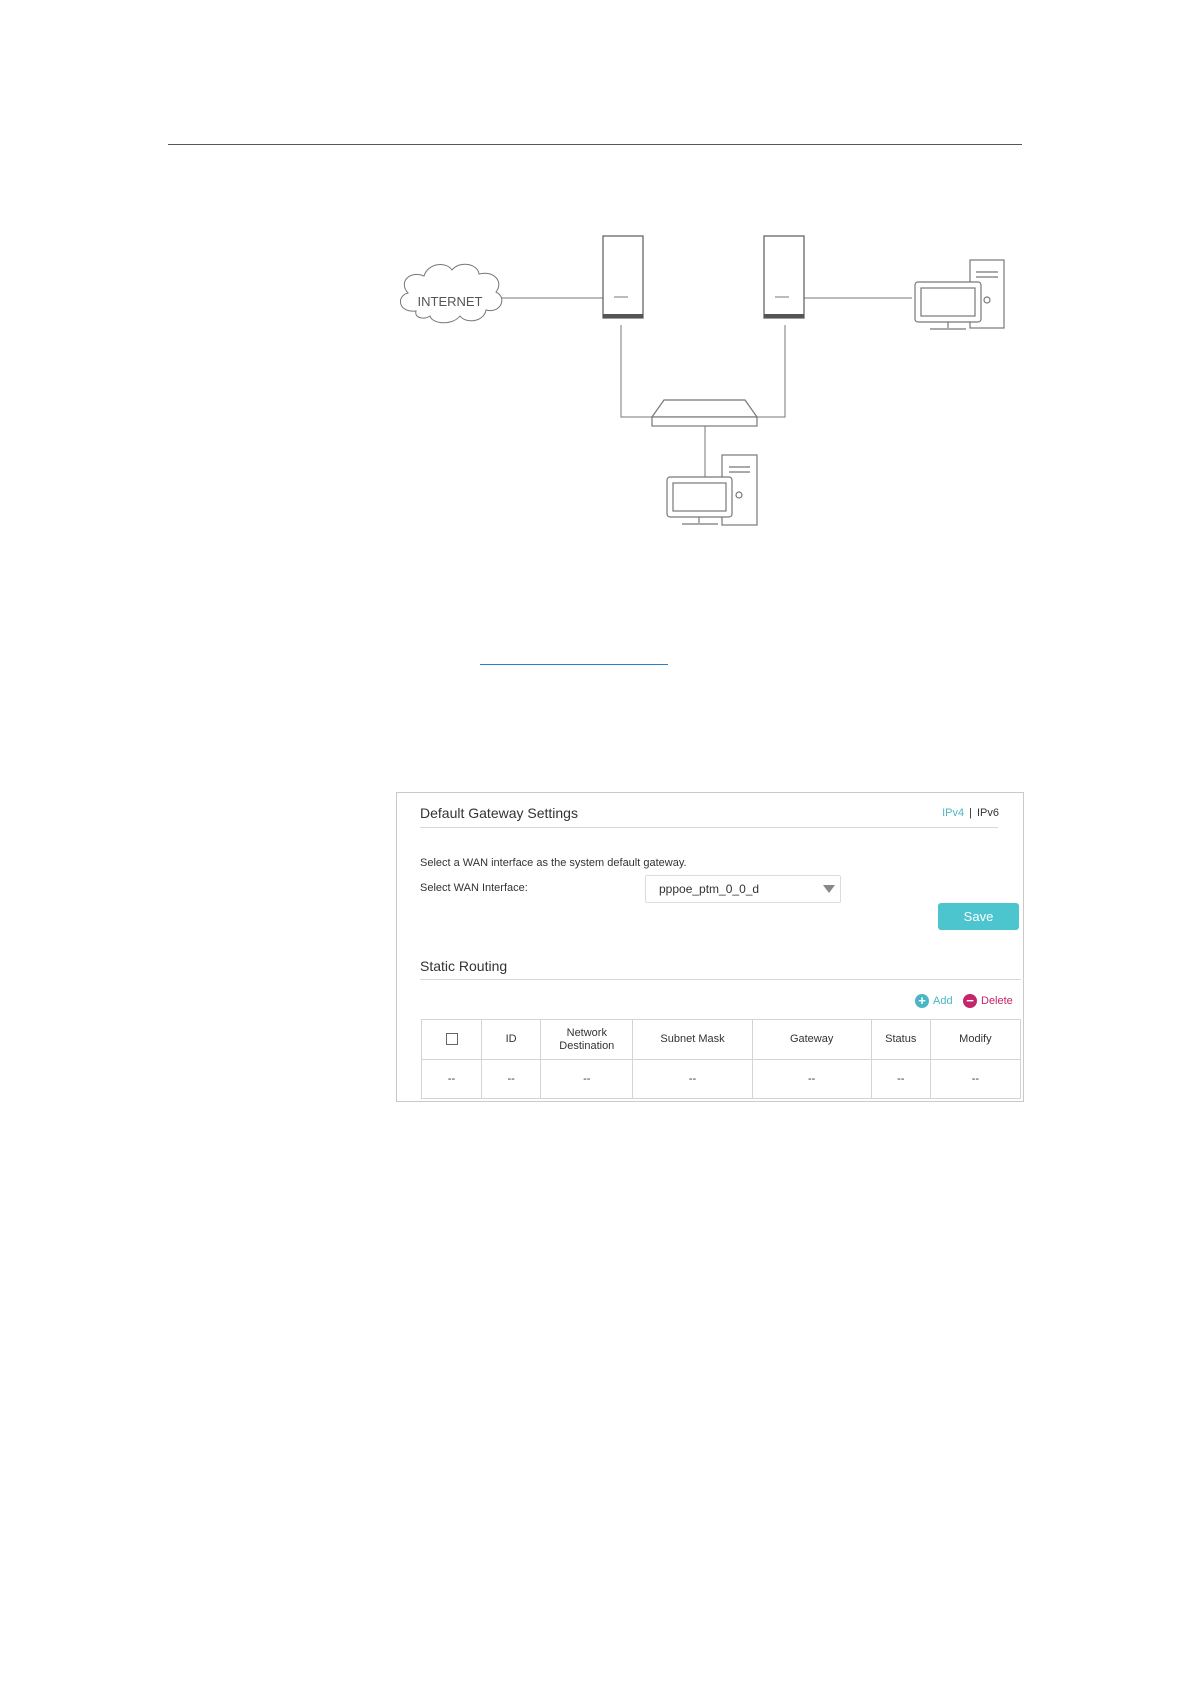  What do you see at coordinates (712, 490) in the screenshot?
I see `desktop-computer-bottom-icon` at bounding box center [712, 490].